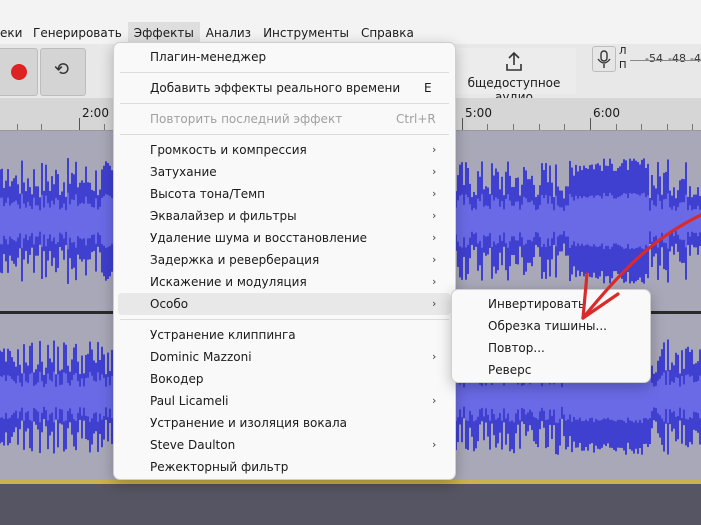 Image resolution: width=701 pixels, height=525 pixels. What do you see at coordinates (219, 467) in the screenshot?
I see `menu-item-label: Режекторный фильтр` at bounding box center [219, 467].